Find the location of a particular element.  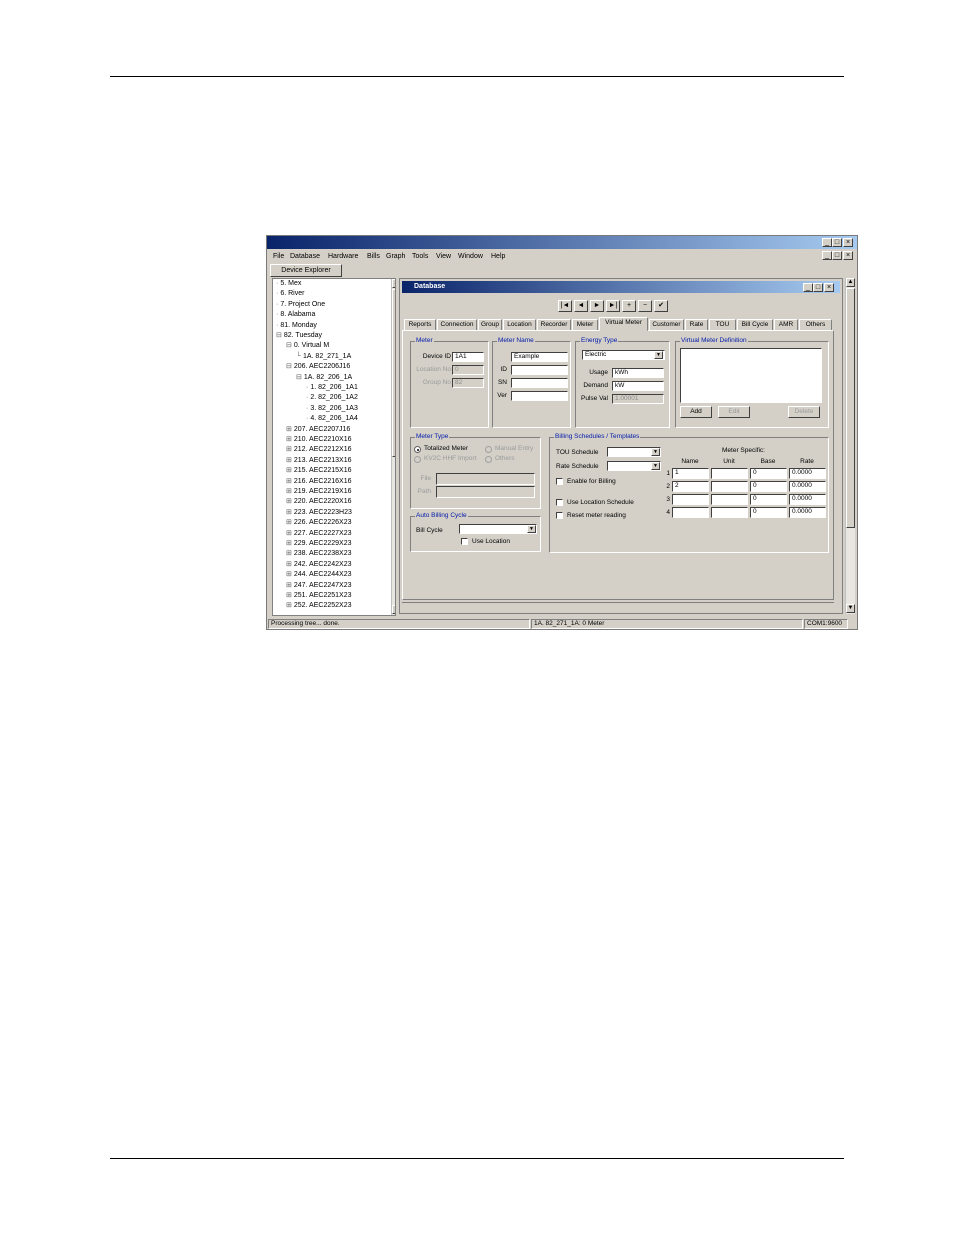

tree-item: · 8. Alabama is located at coordinates (295, 314).